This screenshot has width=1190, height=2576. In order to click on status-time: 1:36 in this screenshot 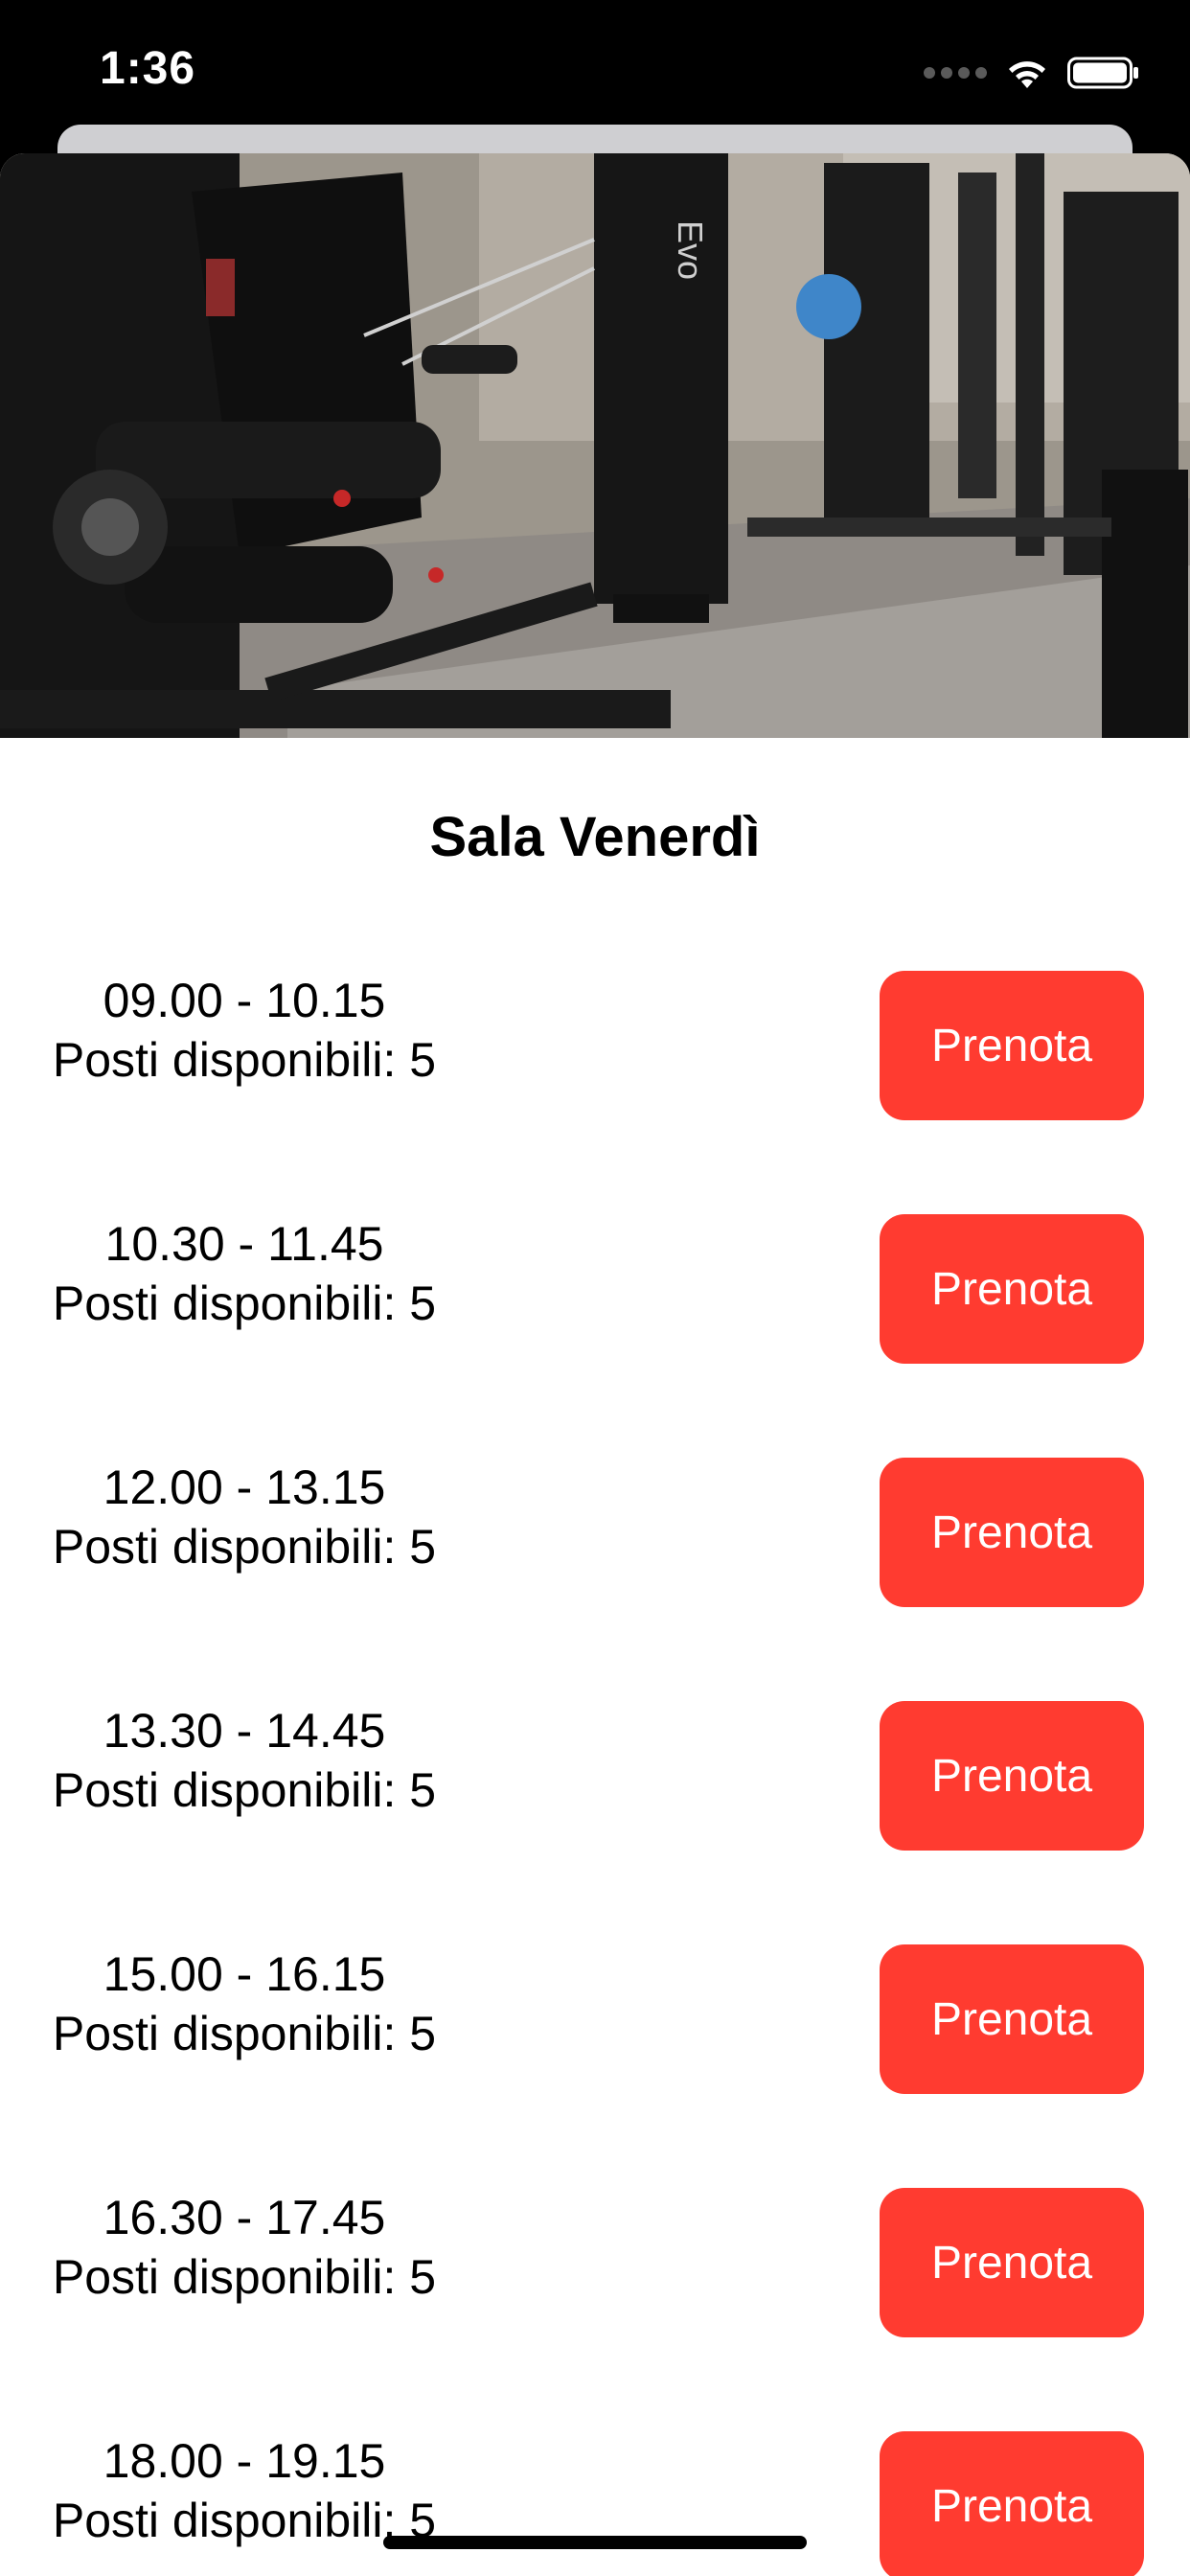, I will do `click(148, 68)`.